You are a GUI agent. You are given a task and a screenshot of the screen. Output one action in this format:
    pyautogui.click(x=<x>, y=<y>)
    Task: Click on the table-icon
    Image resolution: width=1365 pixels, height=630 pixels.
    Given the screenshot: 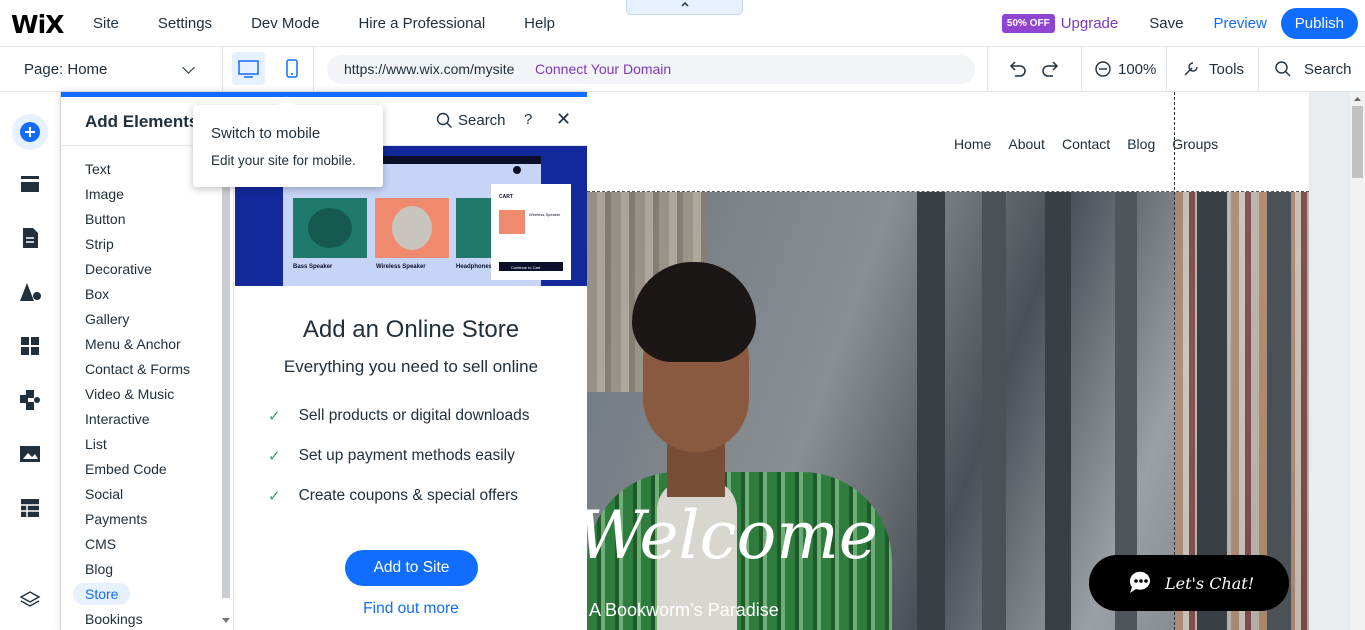 What is the action you would take?
    pyautogui.click(x=30, y=508)
    